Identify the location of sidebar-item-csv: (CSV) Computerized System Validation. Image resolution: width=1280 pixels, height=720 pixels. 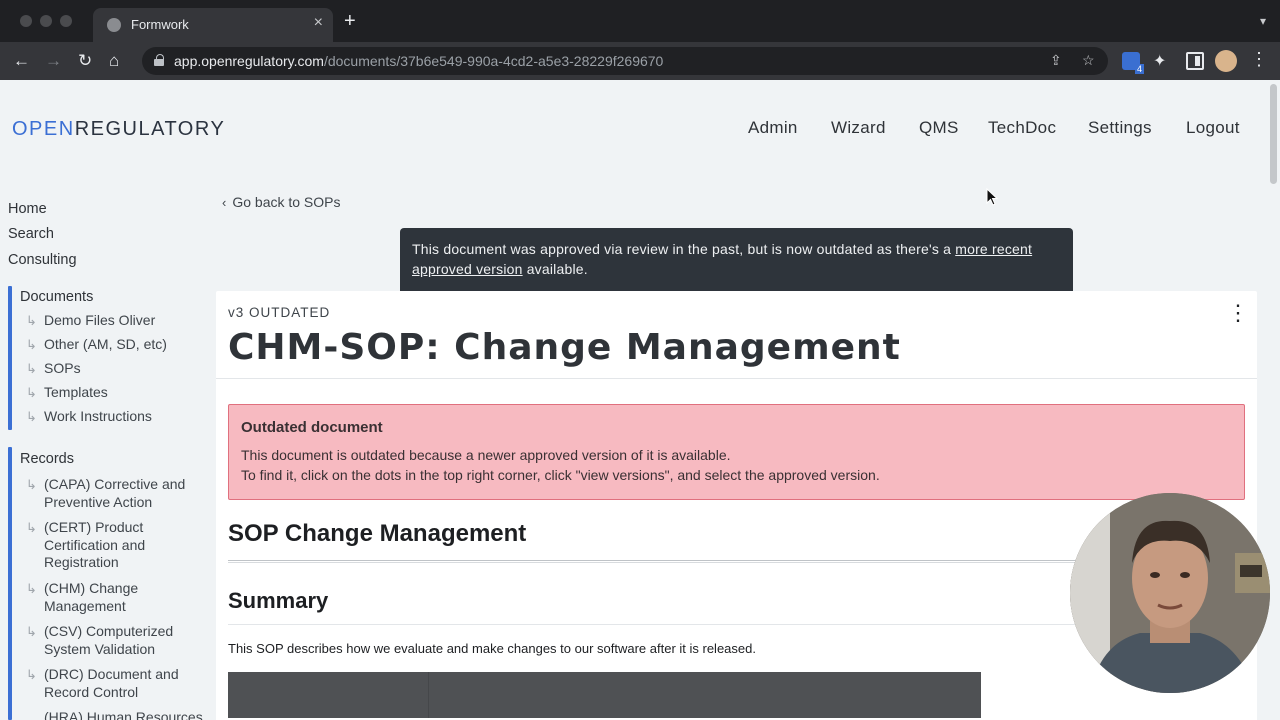
(124, 640).